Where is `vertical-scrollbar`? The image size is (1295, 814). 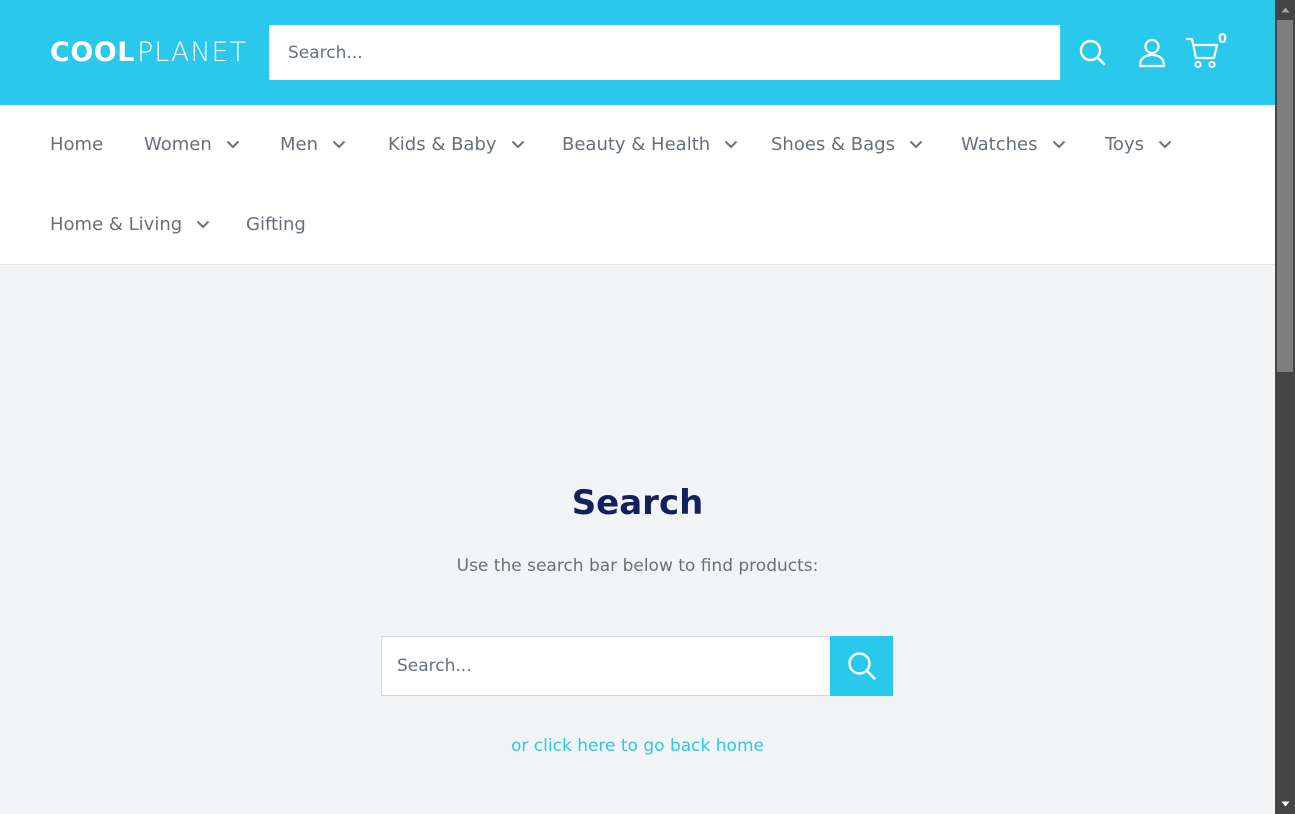 vertical-scrollbar is located at coordinates (1285, 407).